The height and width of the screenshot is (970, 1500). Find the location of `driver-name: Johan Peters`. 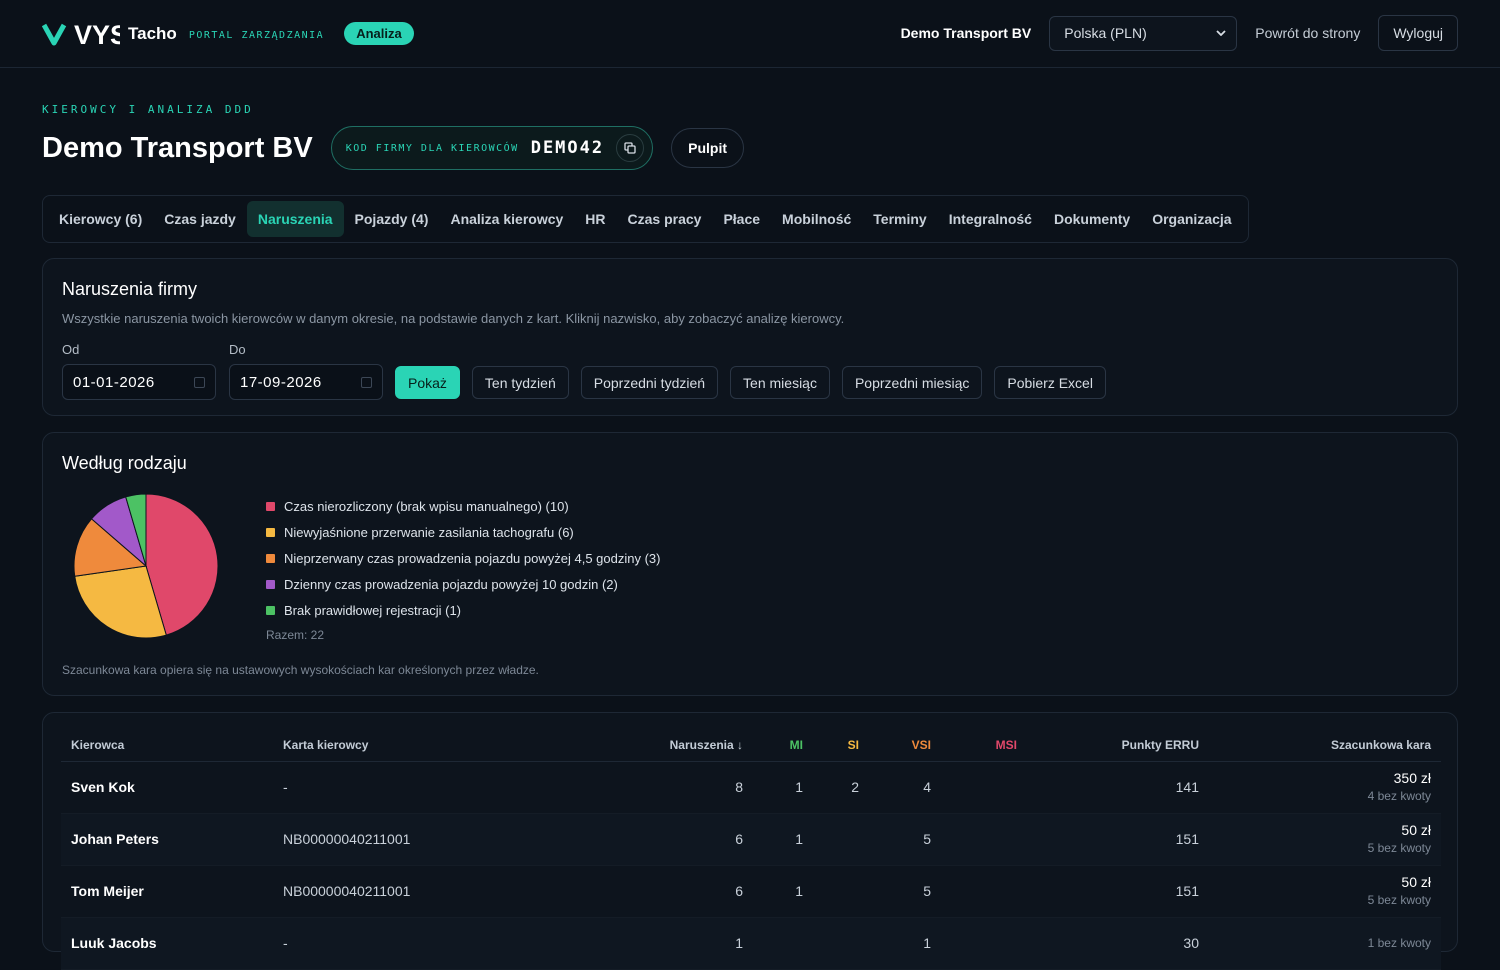

driver-name: Johan Peters is located at coordinates (167, 839).